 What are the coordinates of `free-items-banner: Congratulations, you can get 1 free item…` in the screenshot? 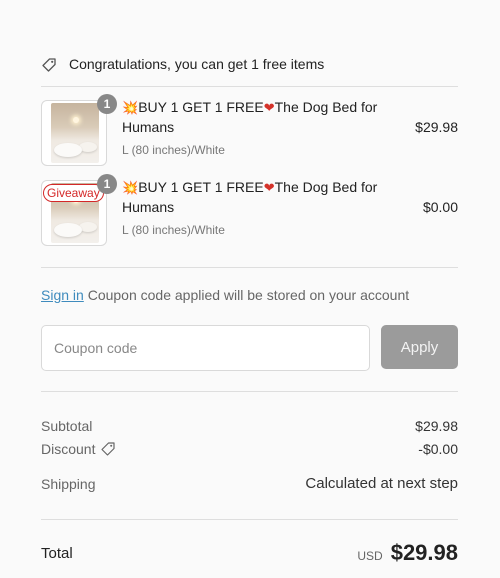 It's located at (249, 71).